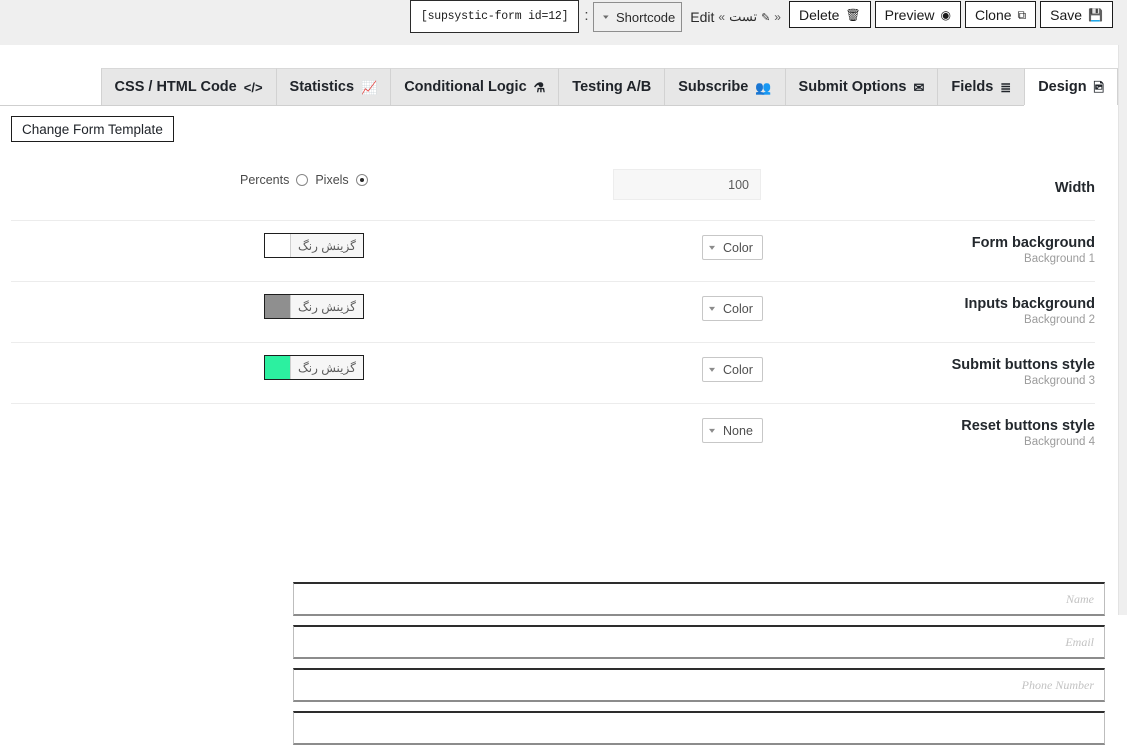  What do you see at coordinates (1030, 304) in the screenshot?
I see `row-title: Inputs background` at bounding box center [1030, 304].